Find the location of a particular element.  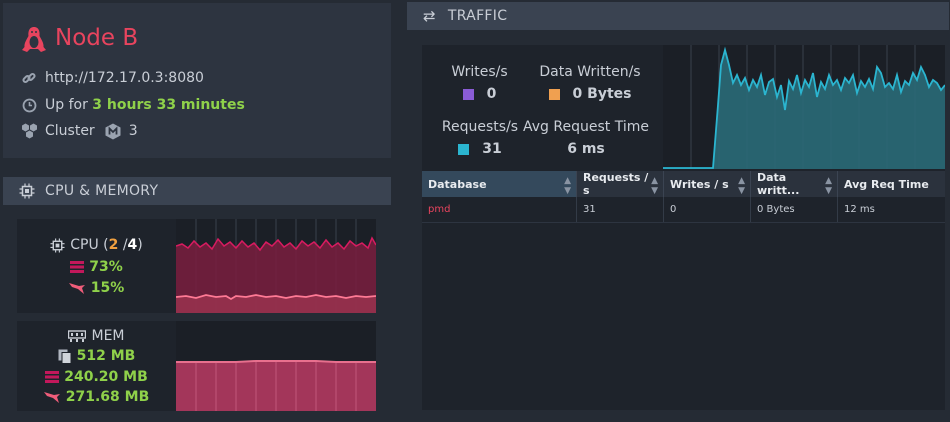

column-requests: Requests / s ▲ ▼ is located at coordinates (620, 184).